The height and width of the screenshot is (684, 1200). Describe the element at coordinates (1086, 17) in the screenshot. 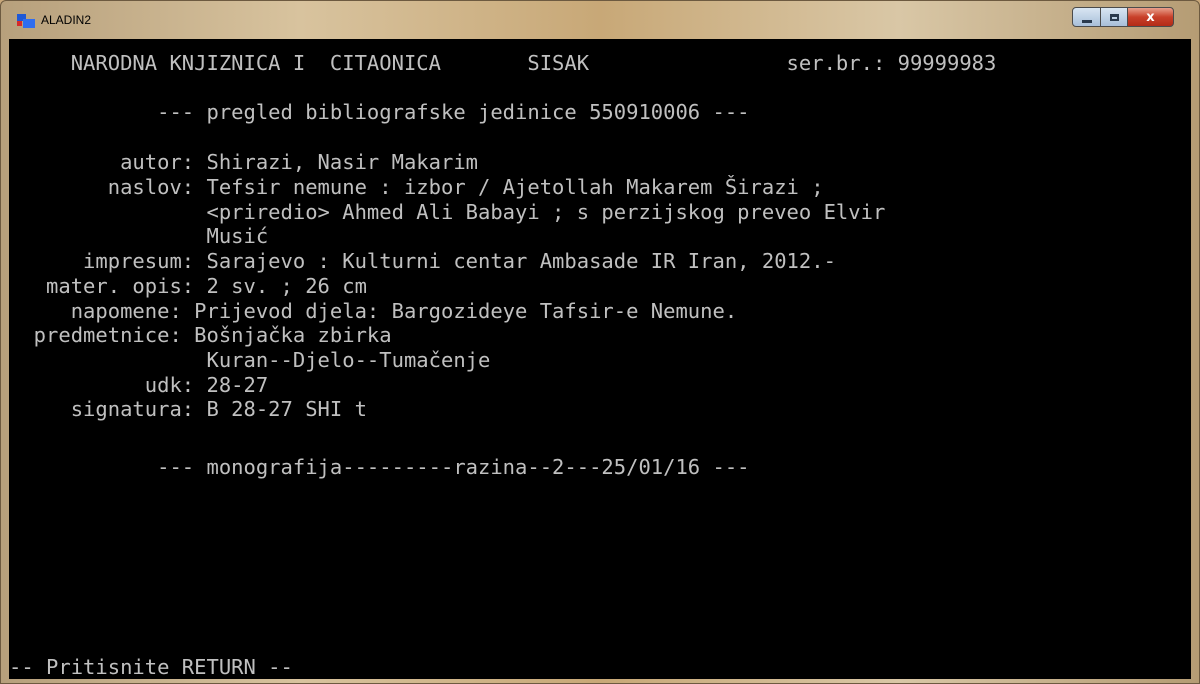

I see `minimize-button` at that location.